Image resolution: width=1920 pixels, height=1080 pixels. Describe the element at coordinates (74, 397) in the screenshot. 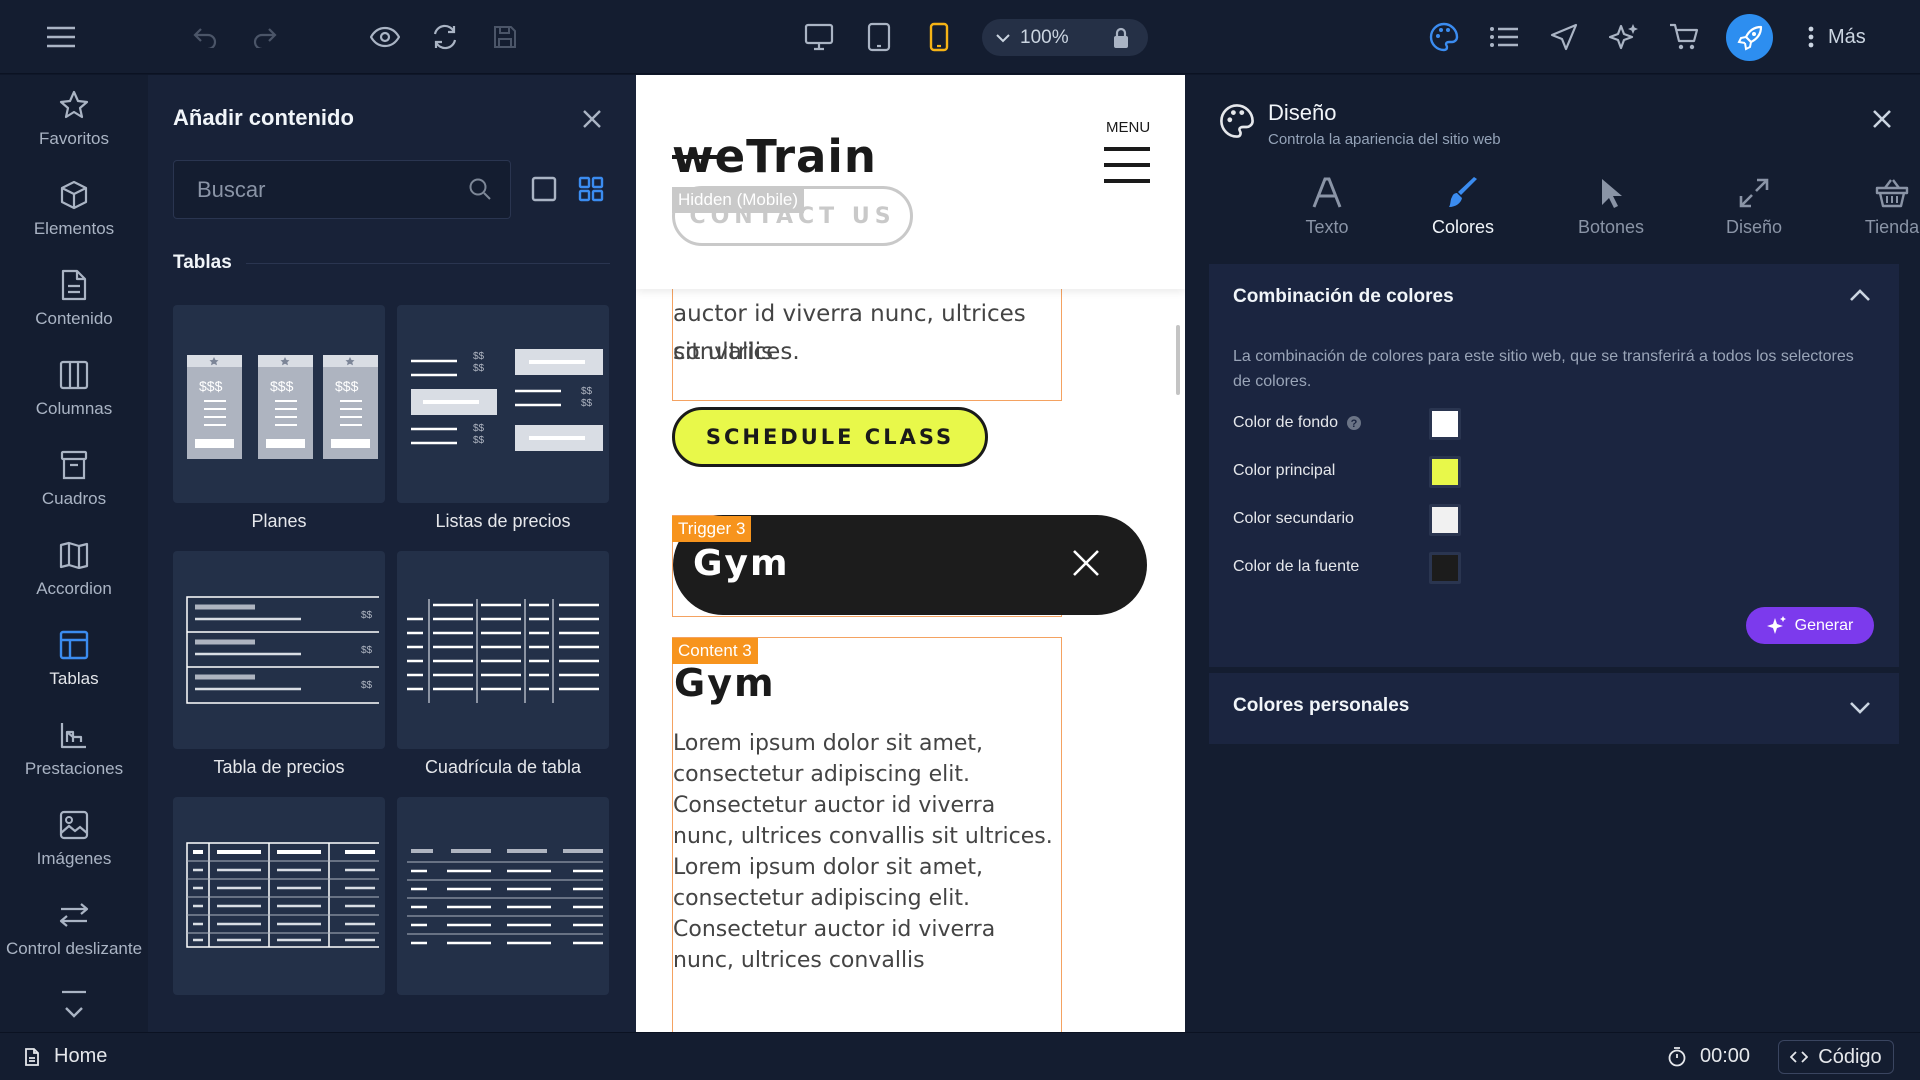

I see `sidebar-item-columnas: Columnas` at that location.